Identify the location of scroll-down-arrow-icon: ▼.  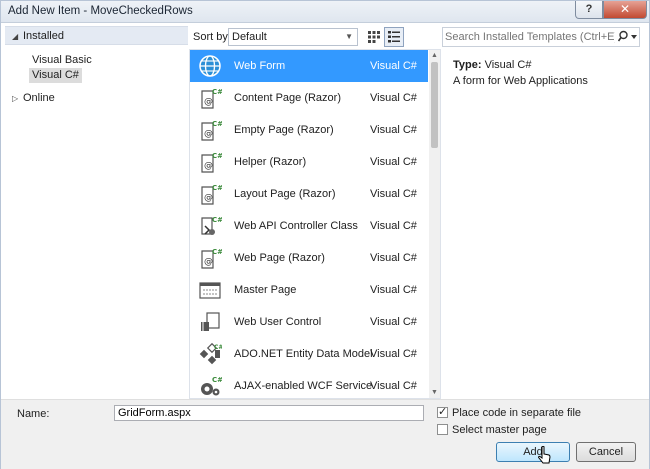
(434, 392).